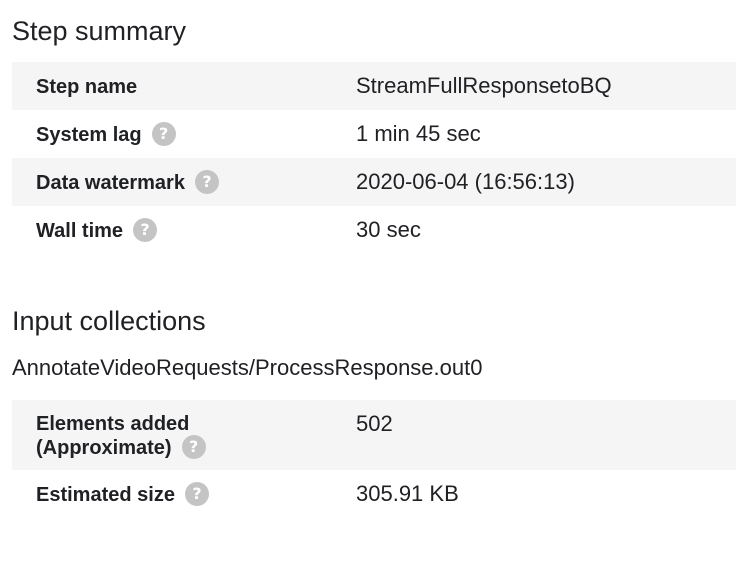 The width and height of the screenshot is (736, 566). I want to click on step-name-row: Step name StreamFullResponsetoBQ, so click(374, 86).